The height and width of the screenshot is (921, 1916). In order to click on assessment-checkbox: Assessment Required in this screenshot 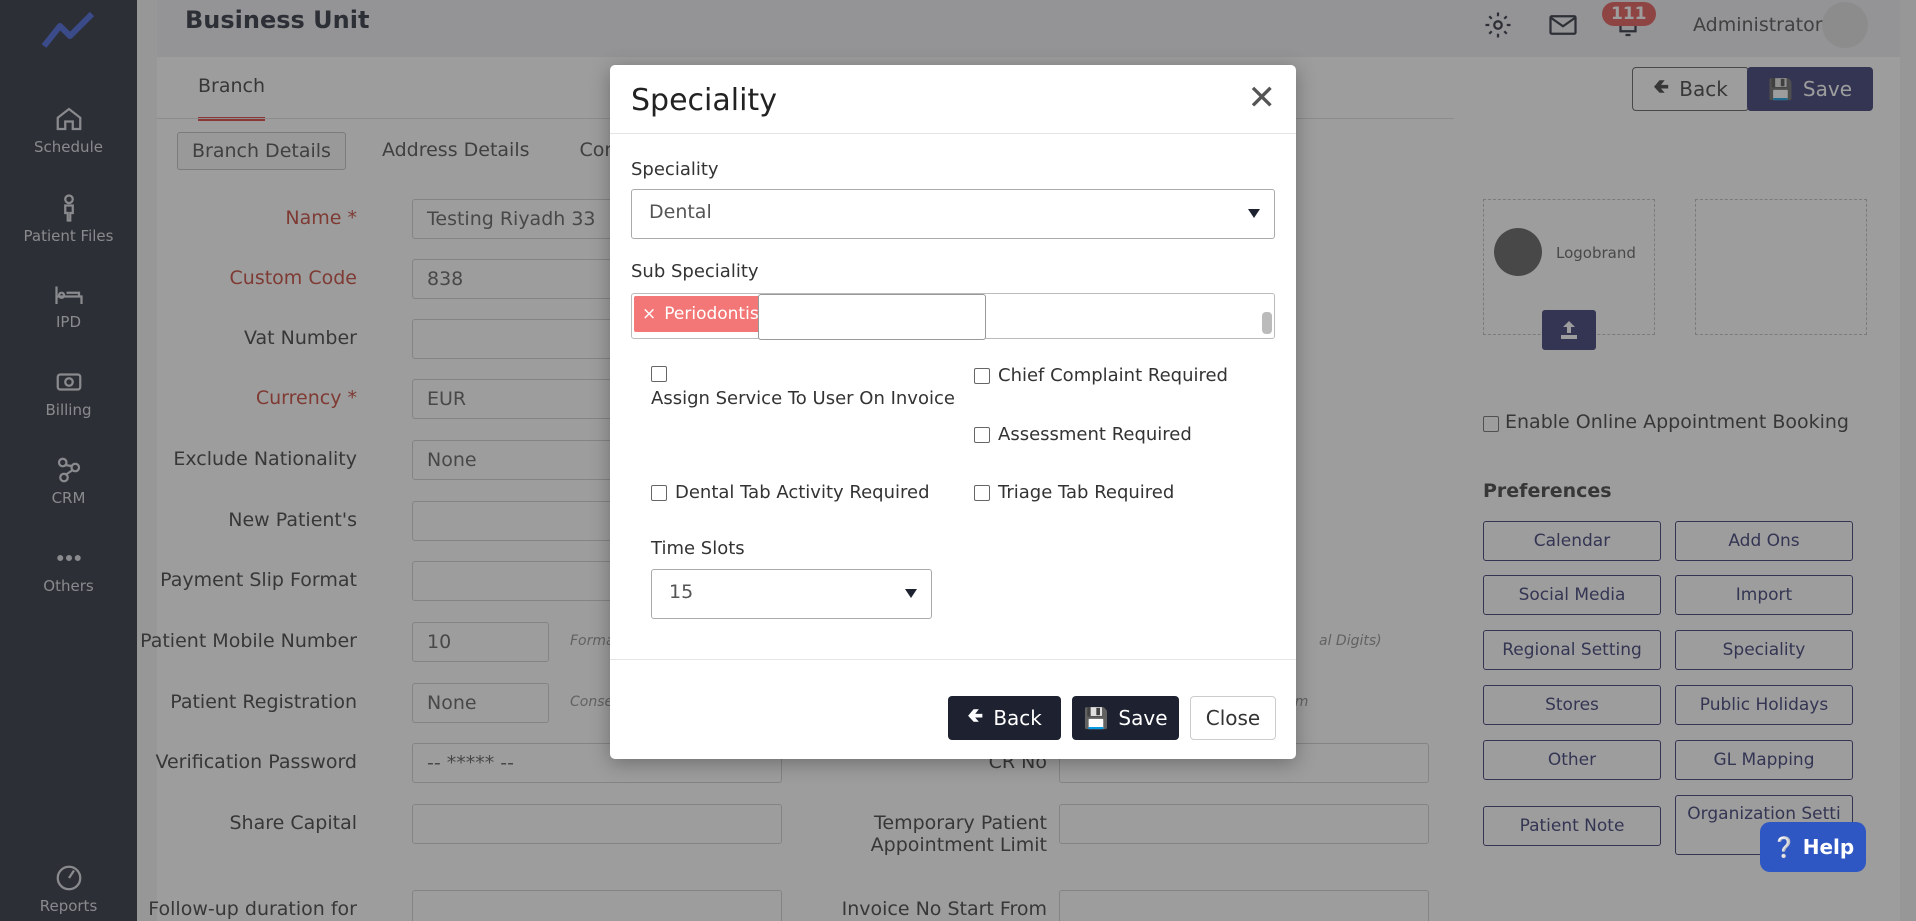, I will do `click(1083, 434)`.